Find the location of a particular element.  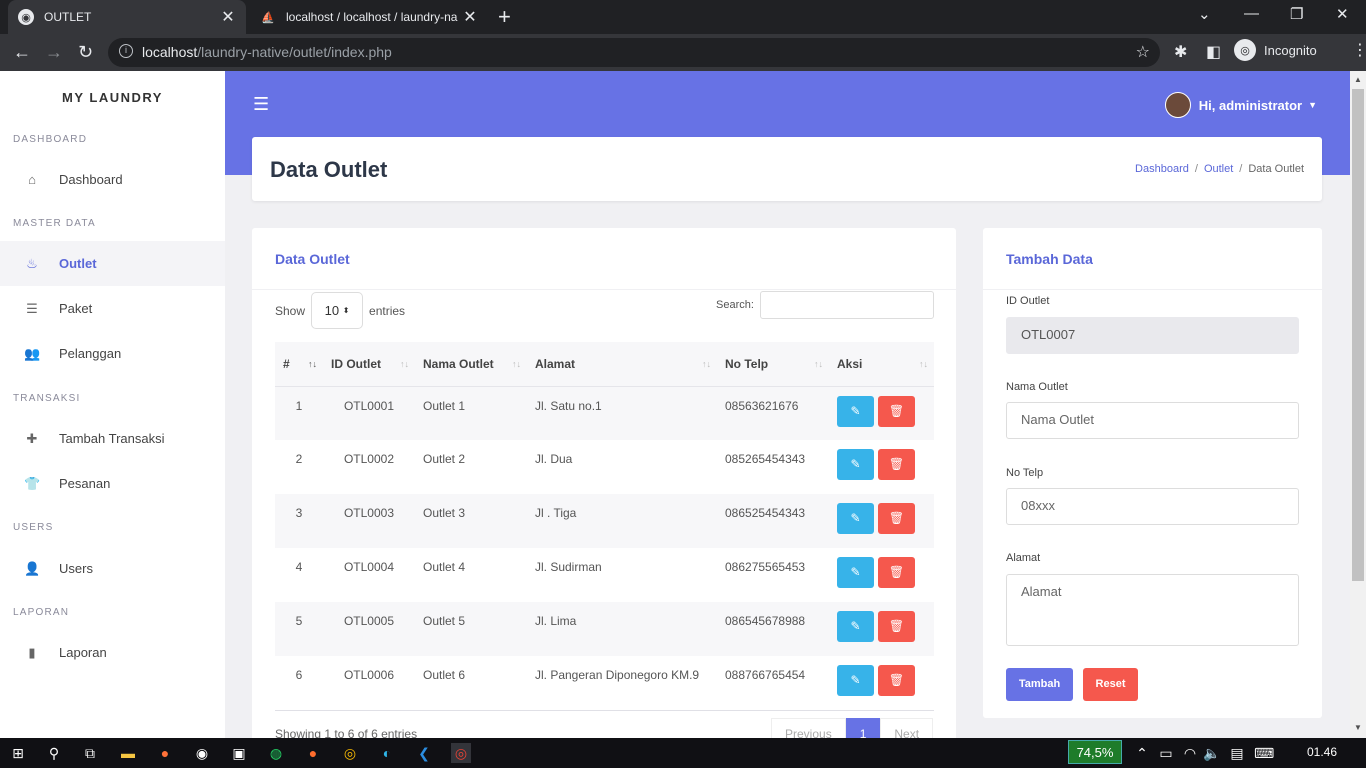

taskbar-clock: 01.46 is located at coordinates (1322, 752).